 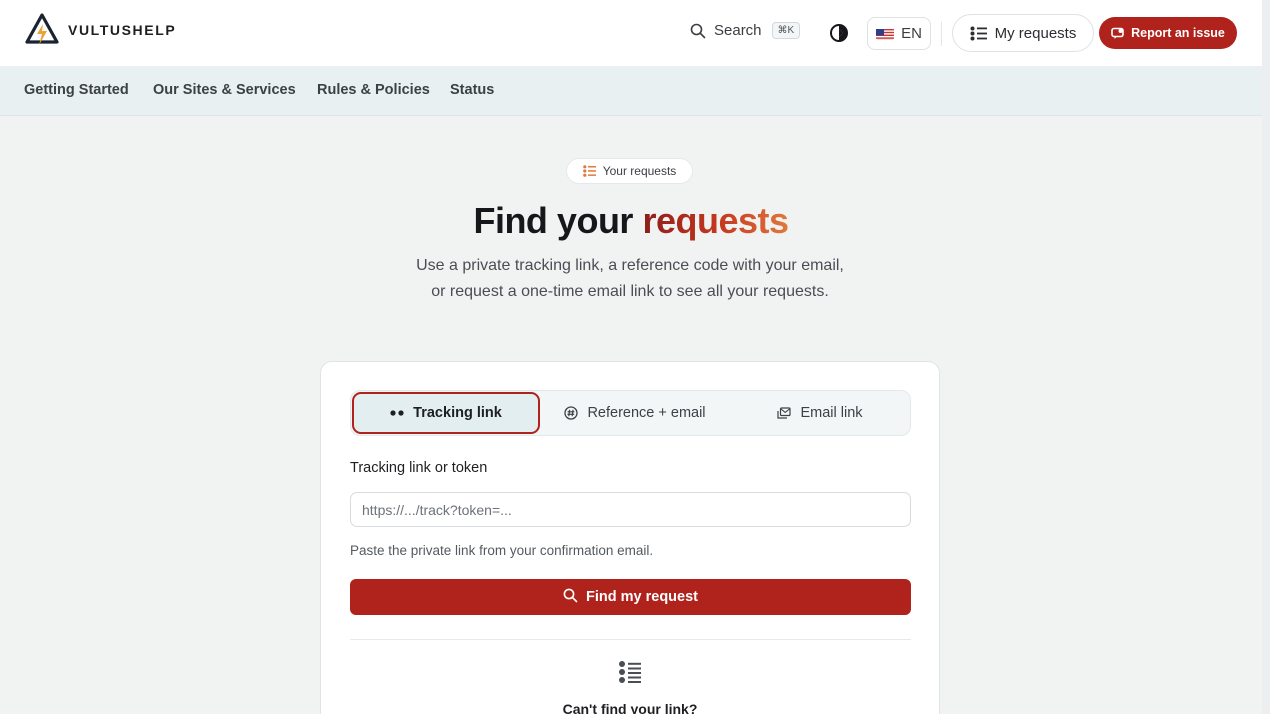 I want to click on find-my-request-button: Find my request, so click(x=630, y=597).